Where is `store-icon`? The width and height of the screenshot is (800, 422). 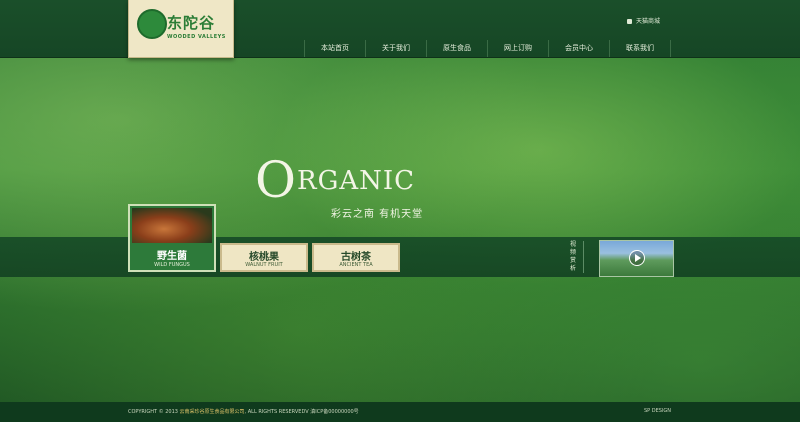 store-icon is located at coordinates (629, 21).